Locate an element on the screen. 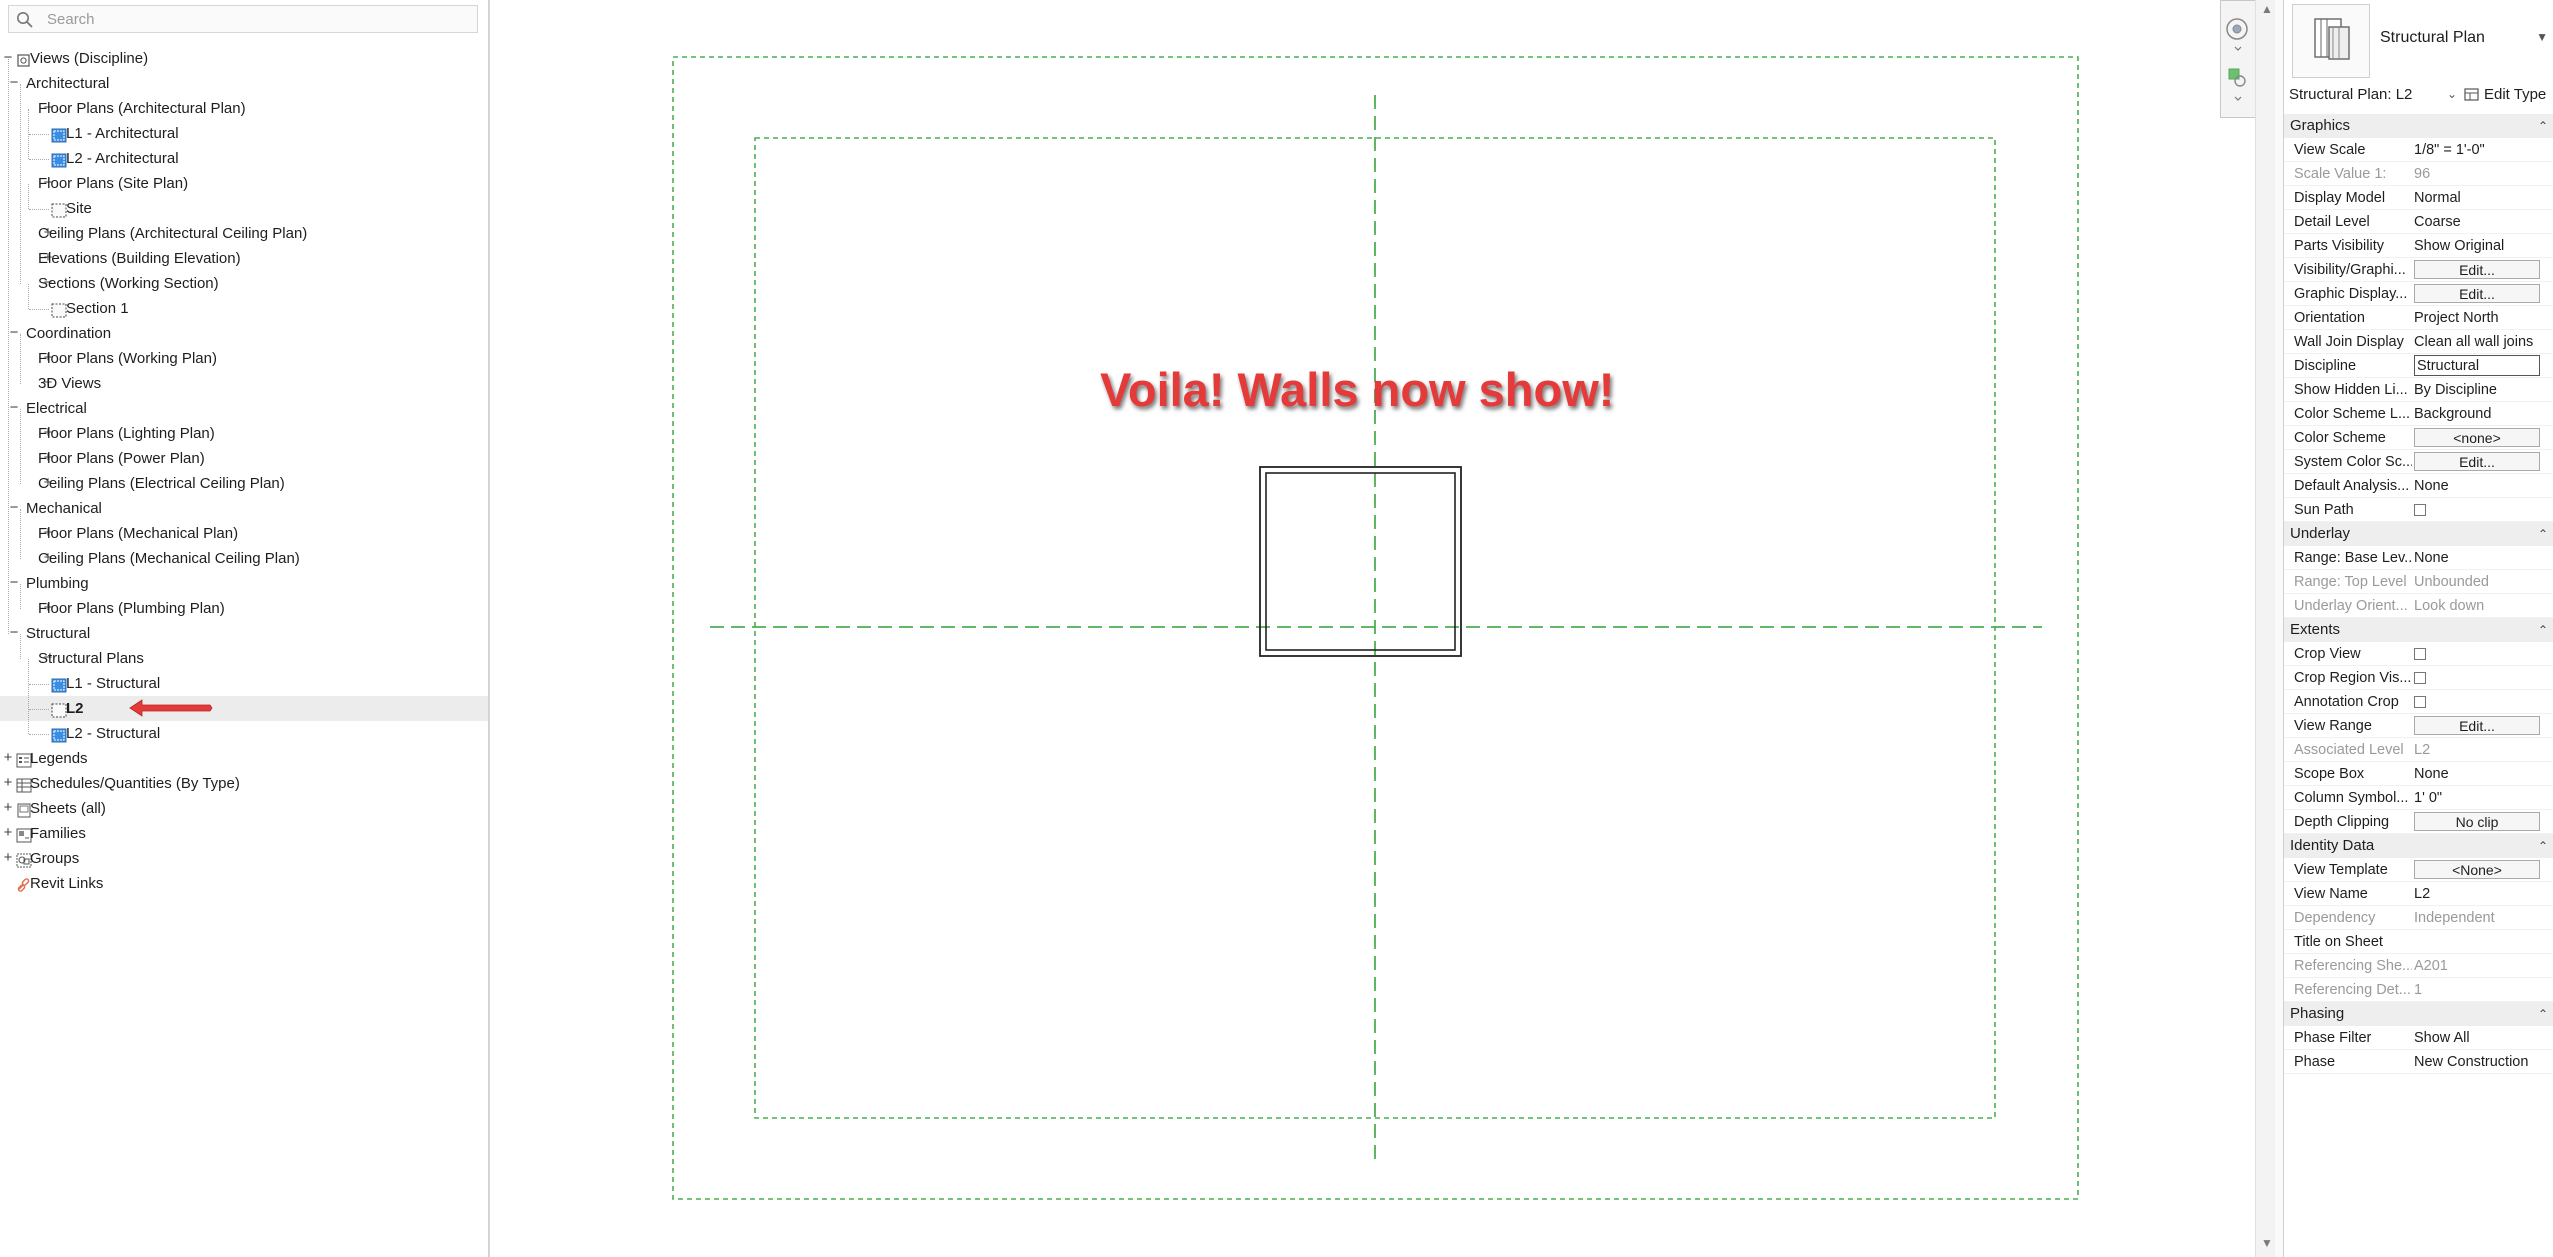  tree-item-legends: + Legends is located at coordinates (244, 758).